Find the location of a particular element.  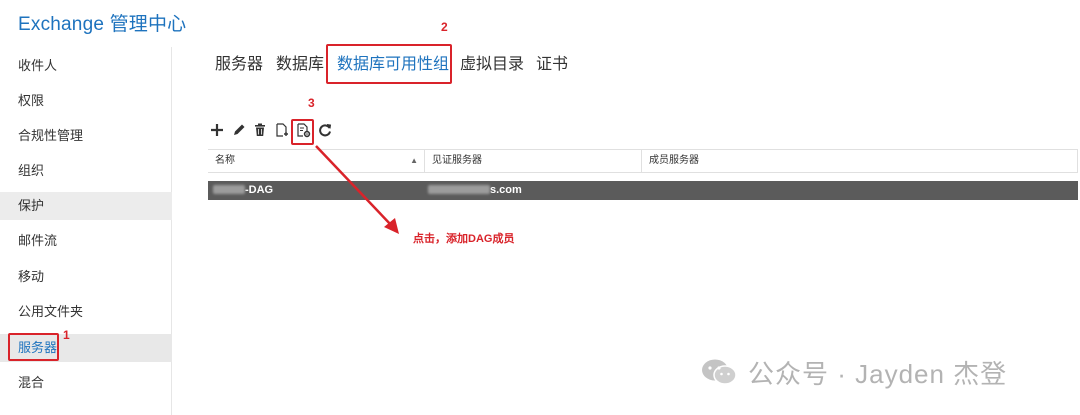

tab-certificates: 证书 is located at coordinates (552, 65).